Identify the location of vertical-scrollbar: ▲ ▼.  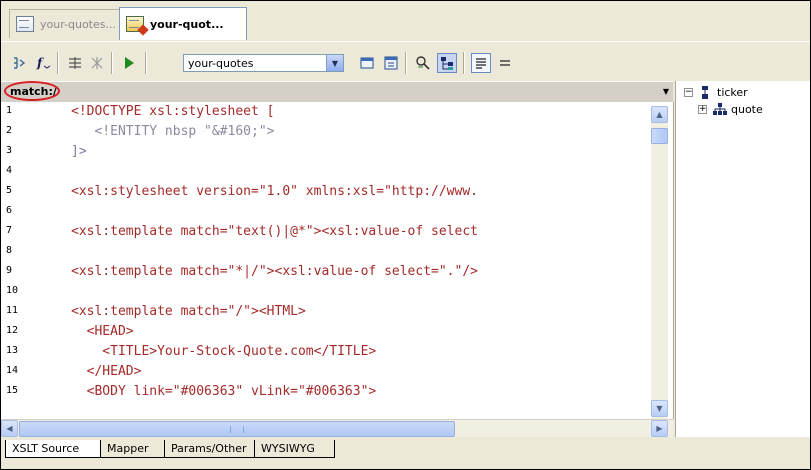
(659, 262).